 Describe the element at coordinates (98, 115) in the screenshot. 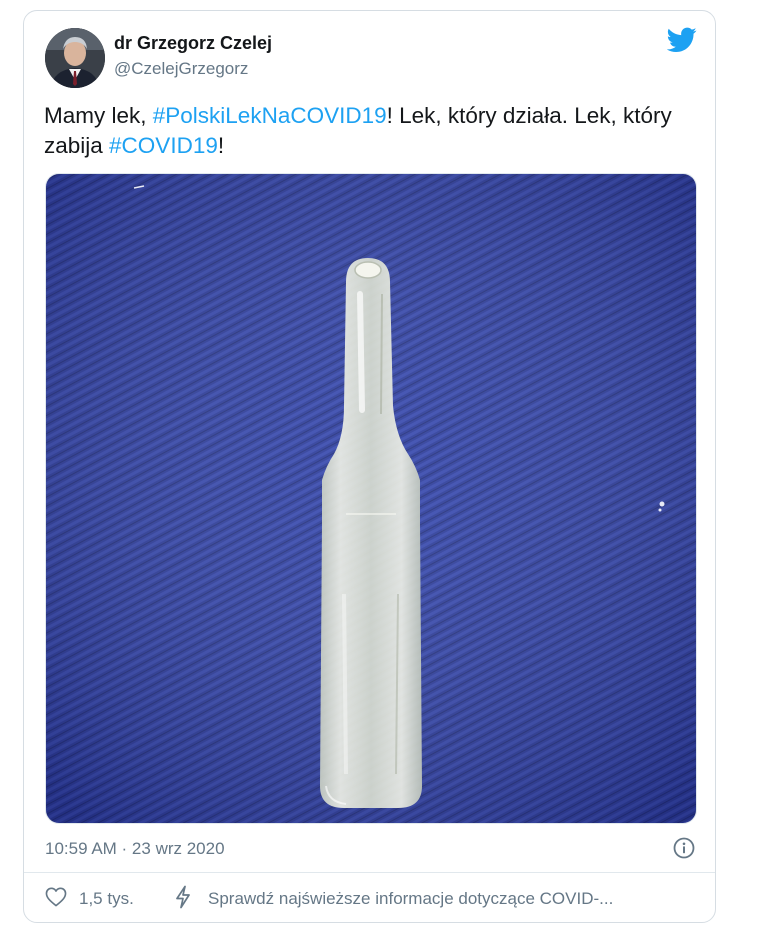

I see `tweet-text-part: Mamy lek,` at that location.